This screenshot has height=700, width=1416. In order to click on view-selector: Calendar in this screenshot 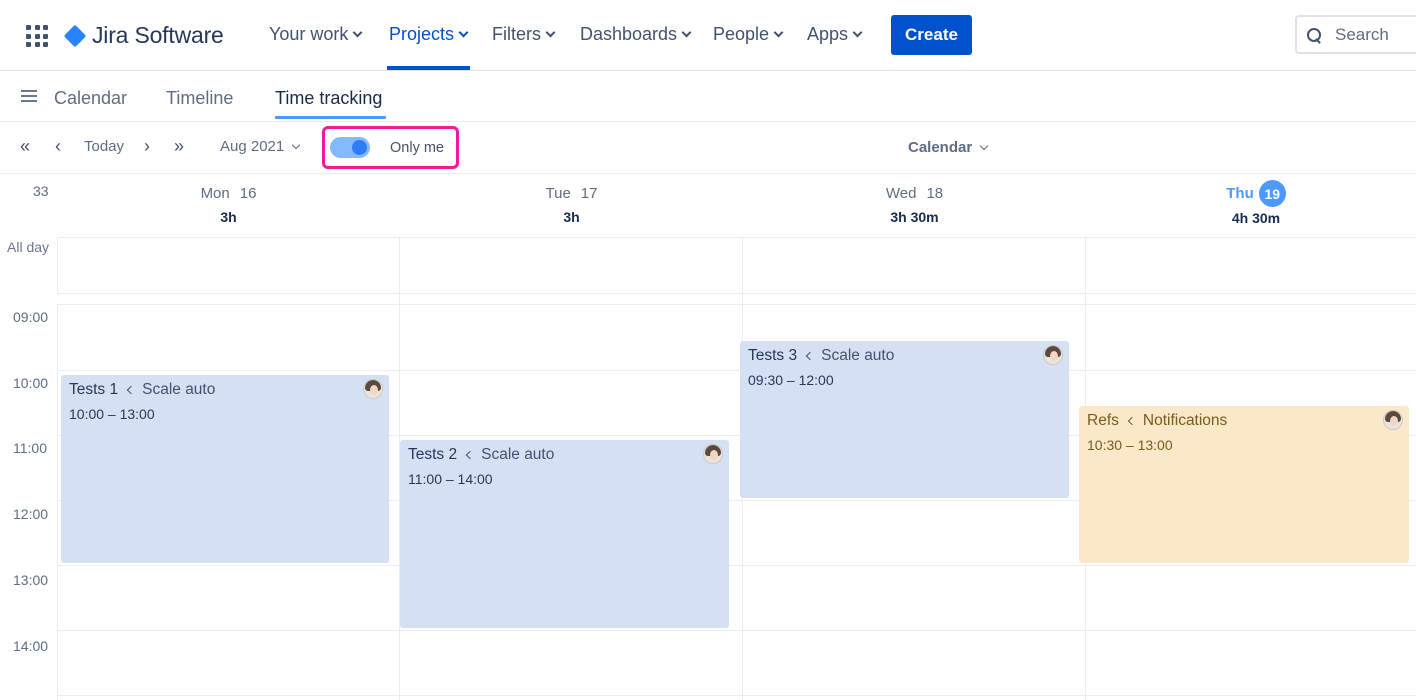, I will do `click(948, 147)`.